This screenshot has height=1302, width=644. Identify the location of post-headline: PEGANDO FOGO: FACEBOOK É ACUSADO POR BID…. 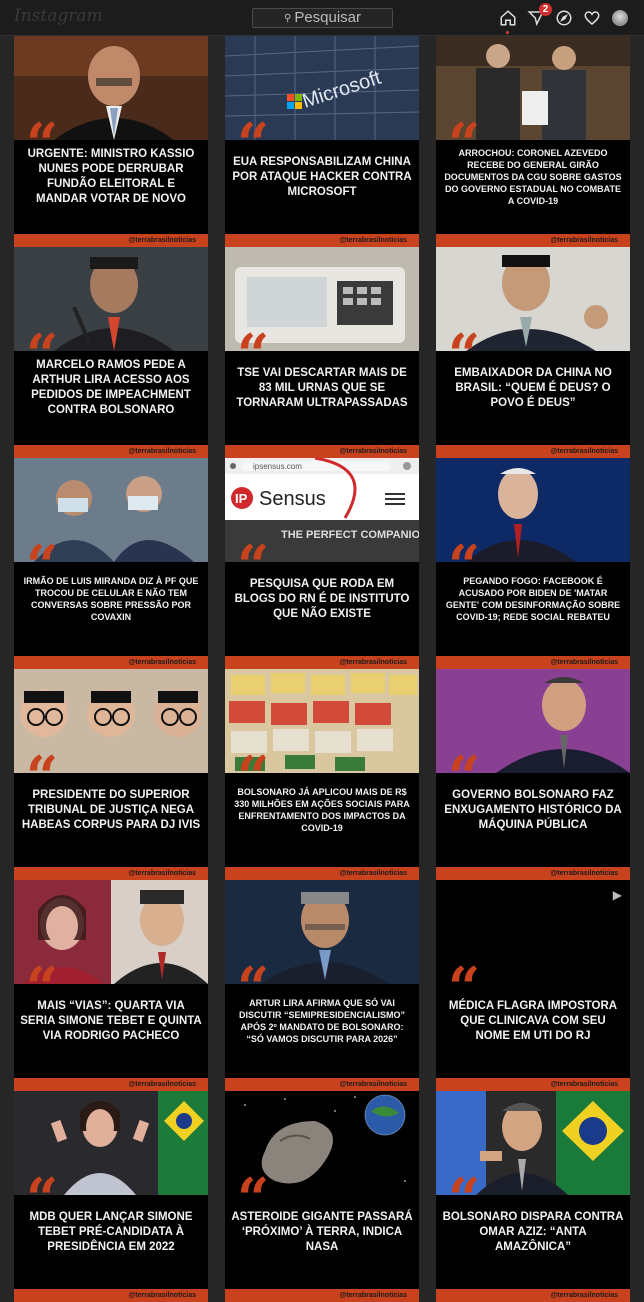
(533, 599).